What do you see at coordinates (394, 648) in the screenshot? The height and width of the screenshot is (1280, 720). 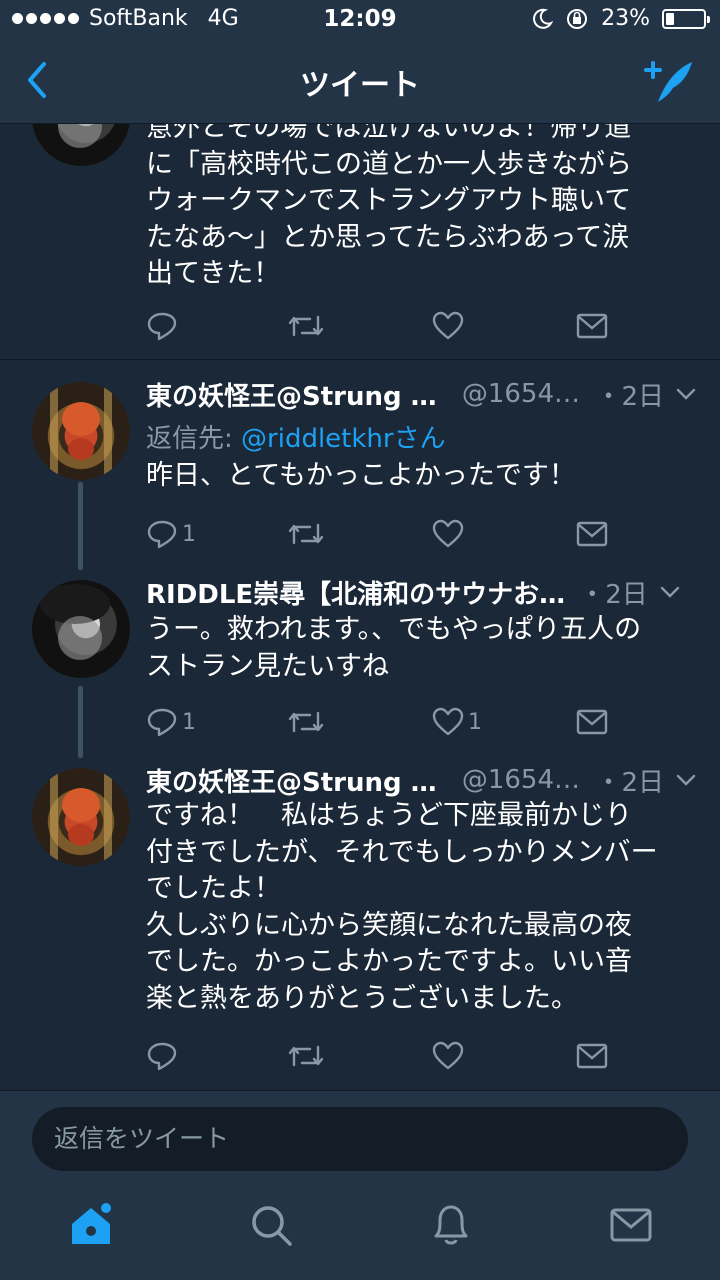 I see `tweet-text: うー。救われます。、でもやっぱり五人の ストラン見たいすね` at bounding box center [394, 648].